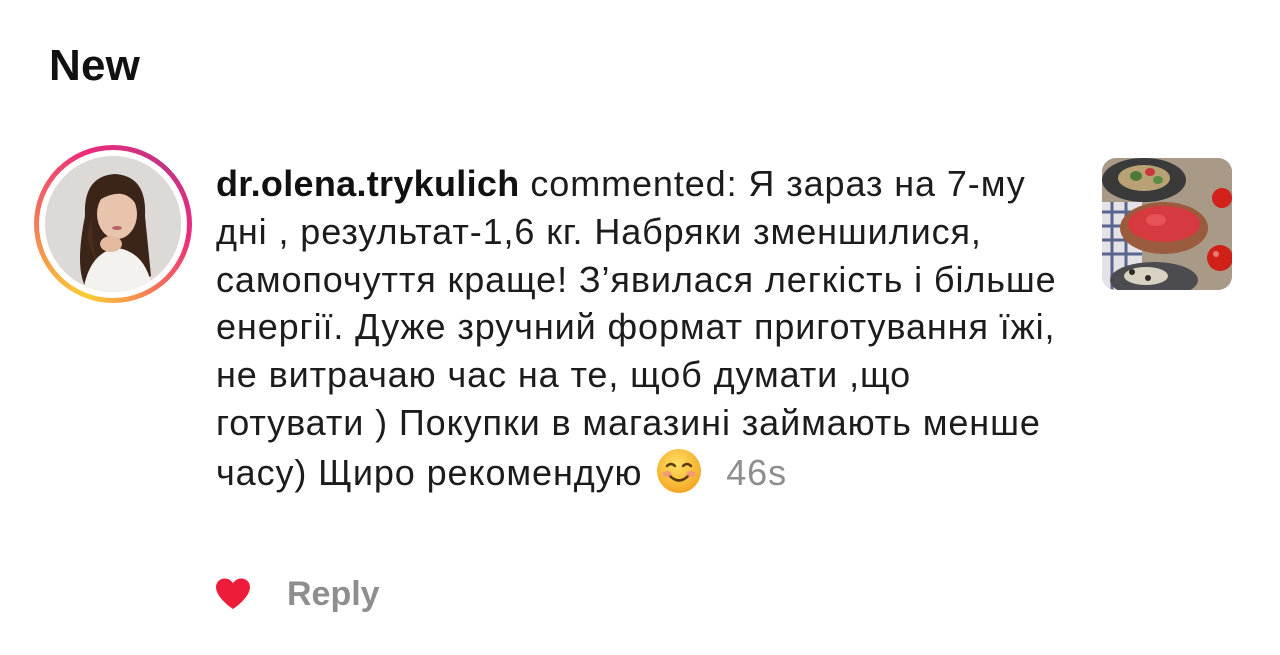 The height and width of the screenshot is (655, 1280). Describe the element at coordinates (95, 65) in the screenshot. I see `section-title: New` at that location.